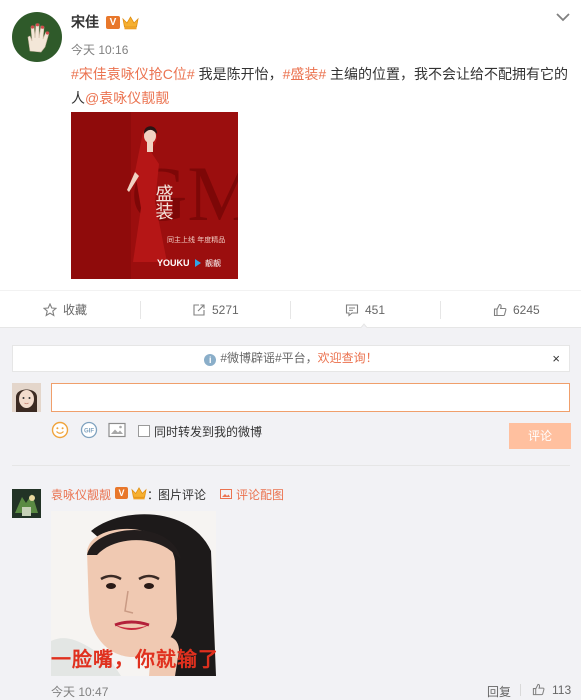  I want to click on poster-brand-2: 靓靓, so click(213, 263).